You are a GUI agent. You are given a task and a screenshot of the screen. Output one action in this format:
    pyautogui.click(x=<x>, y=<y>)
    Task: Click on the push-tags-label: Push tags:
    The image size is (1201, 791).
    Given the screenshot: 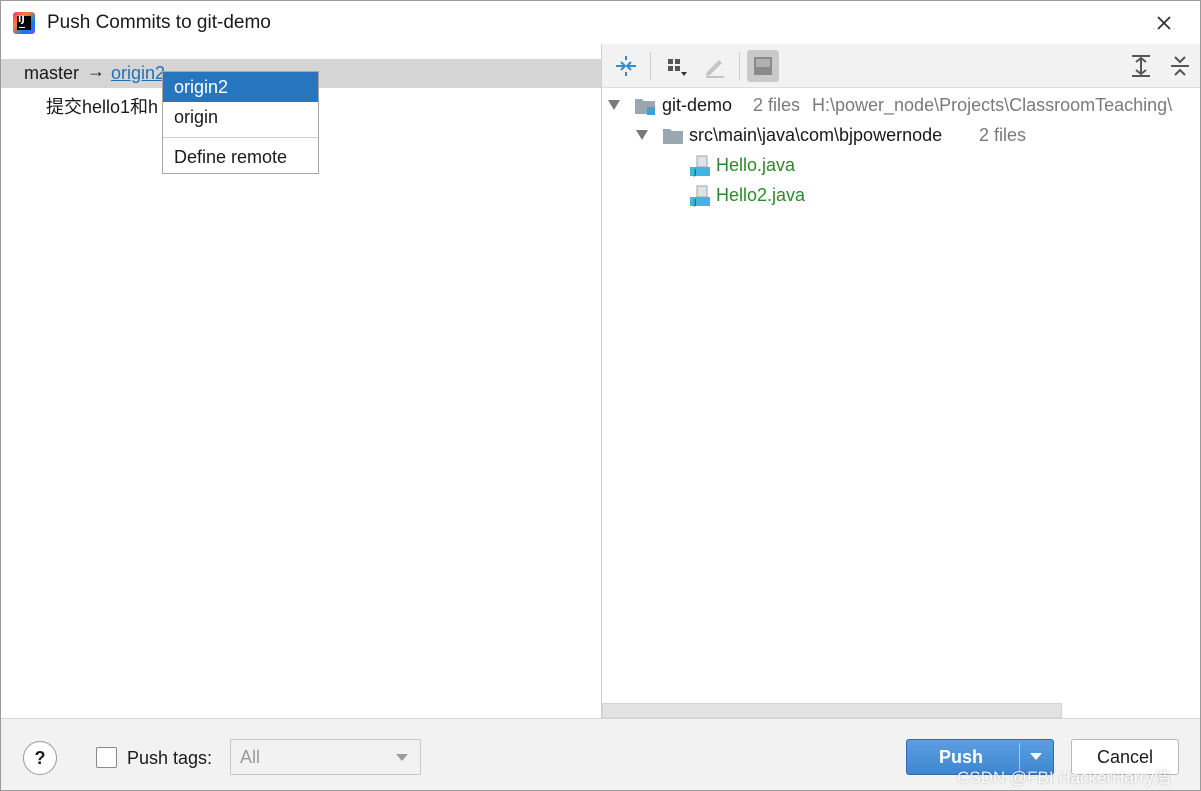 What is the action you would take?
    pyautogui.click(x=170, y=758)
    